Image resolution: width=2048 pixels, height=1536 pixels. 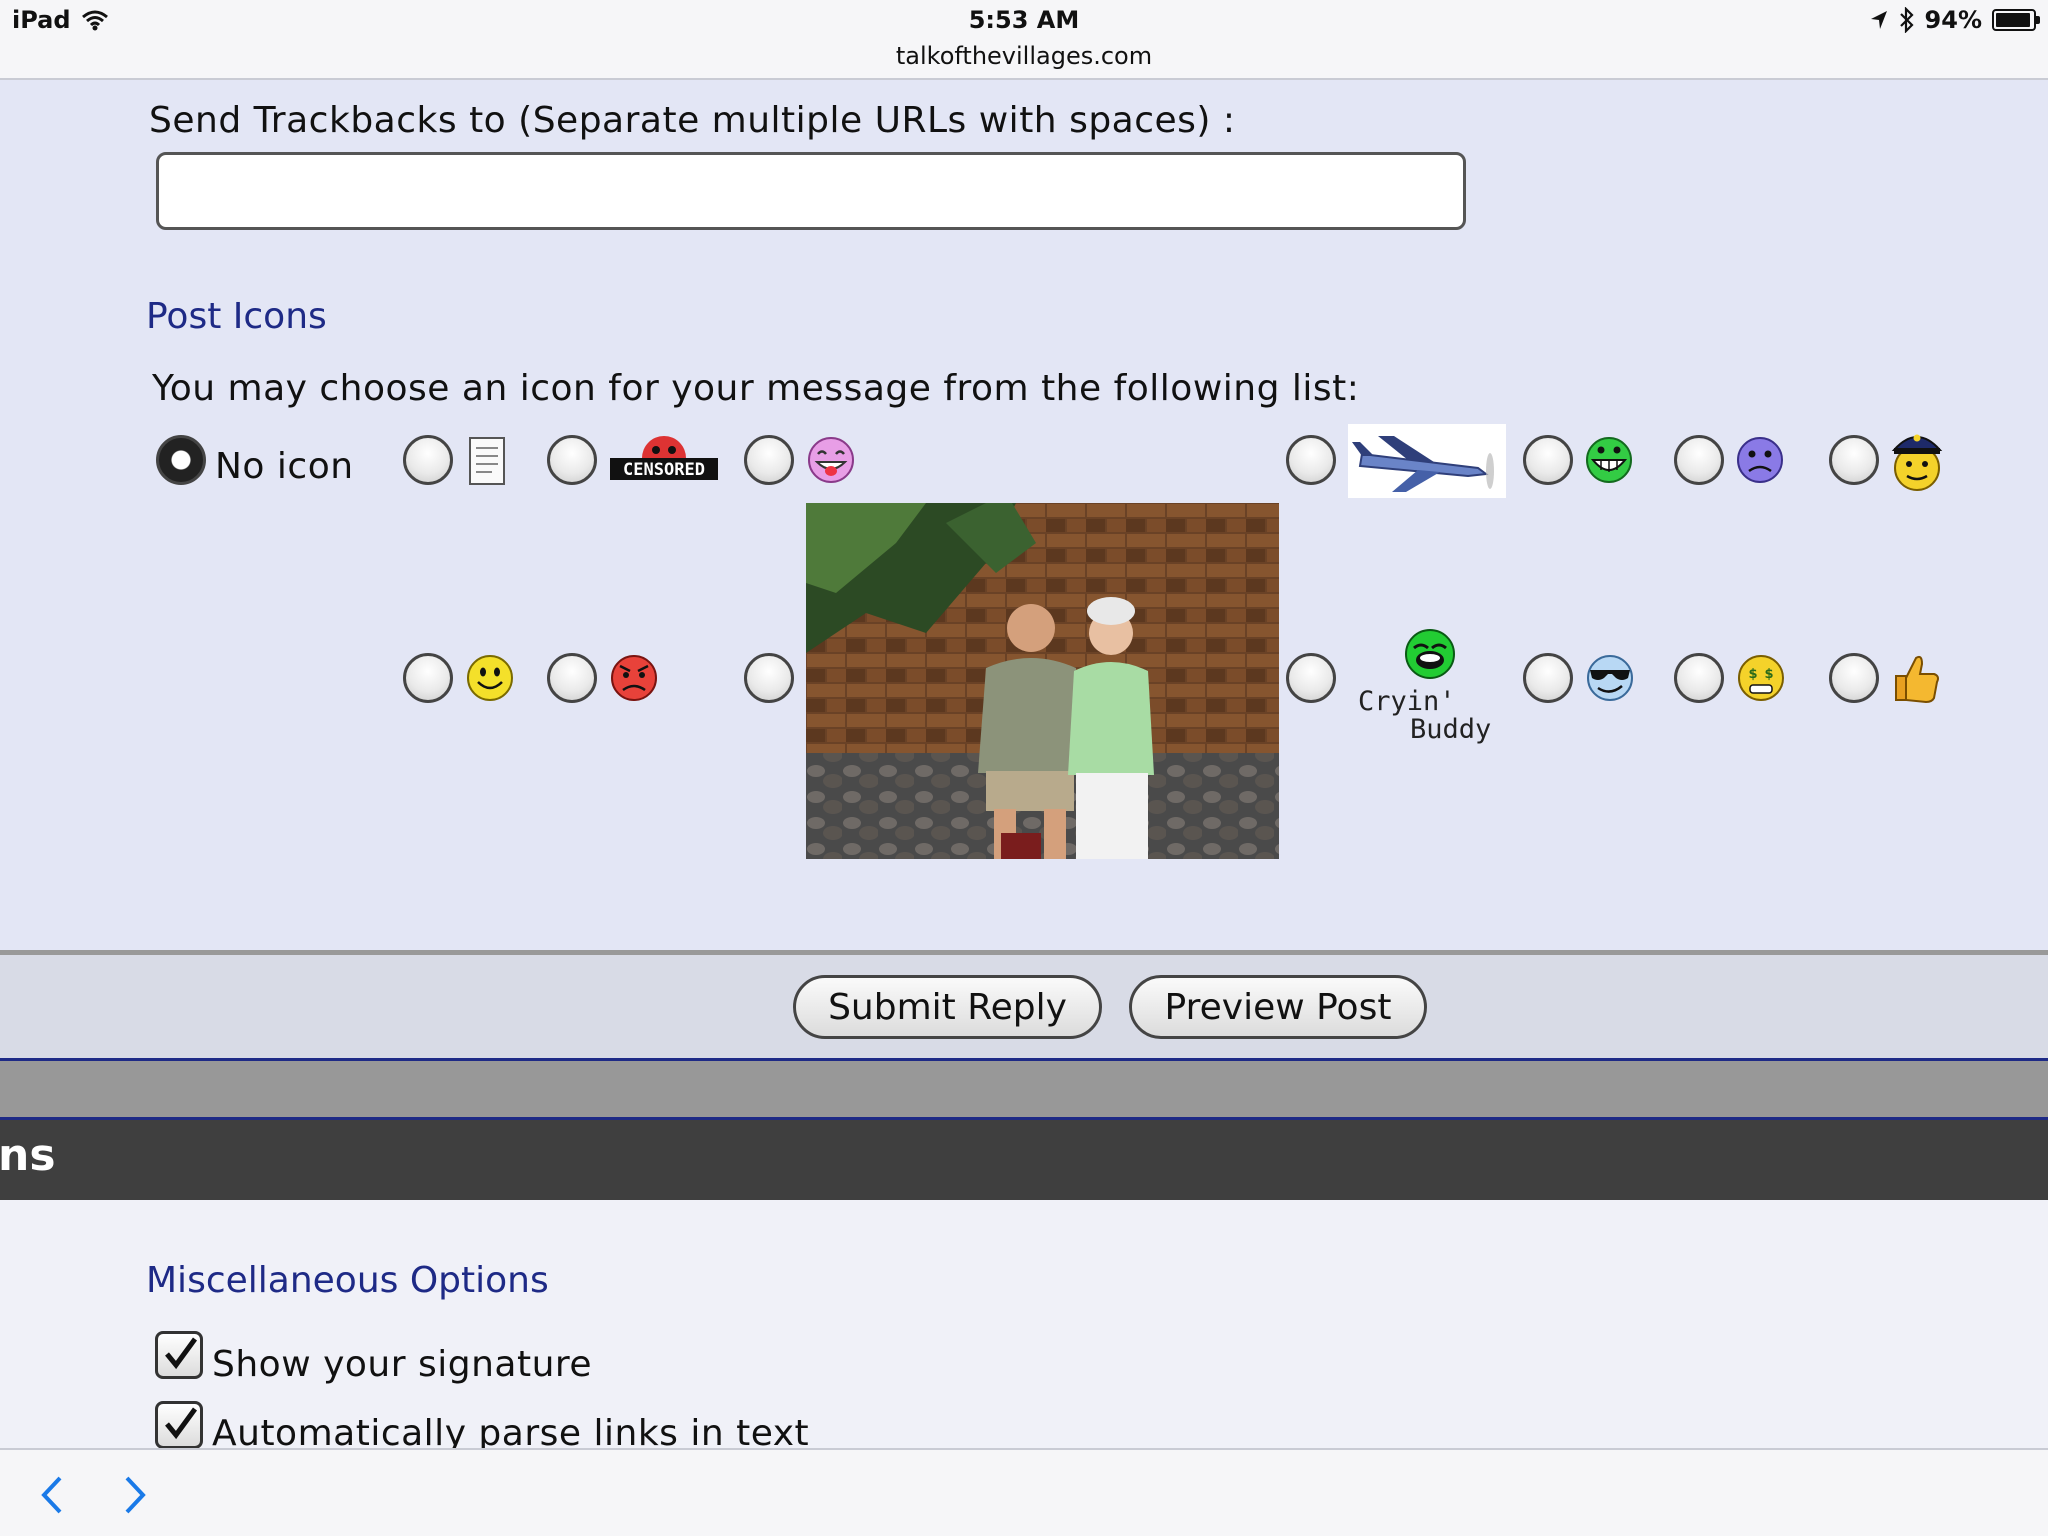 I want to click on preview-post-button: Preview Post, so click(x=1278, y=1007).